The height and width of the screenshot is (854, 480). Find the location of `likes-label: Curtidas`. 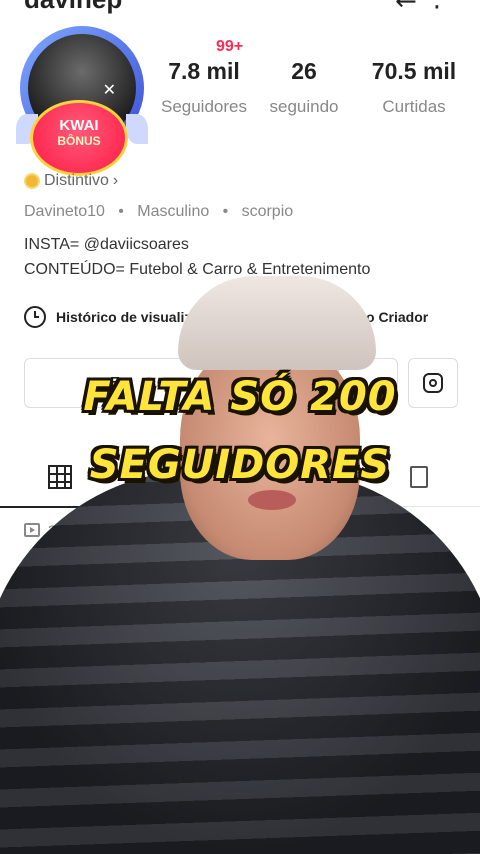

likes-label: Curtidas is located at coordinates (414, 106).